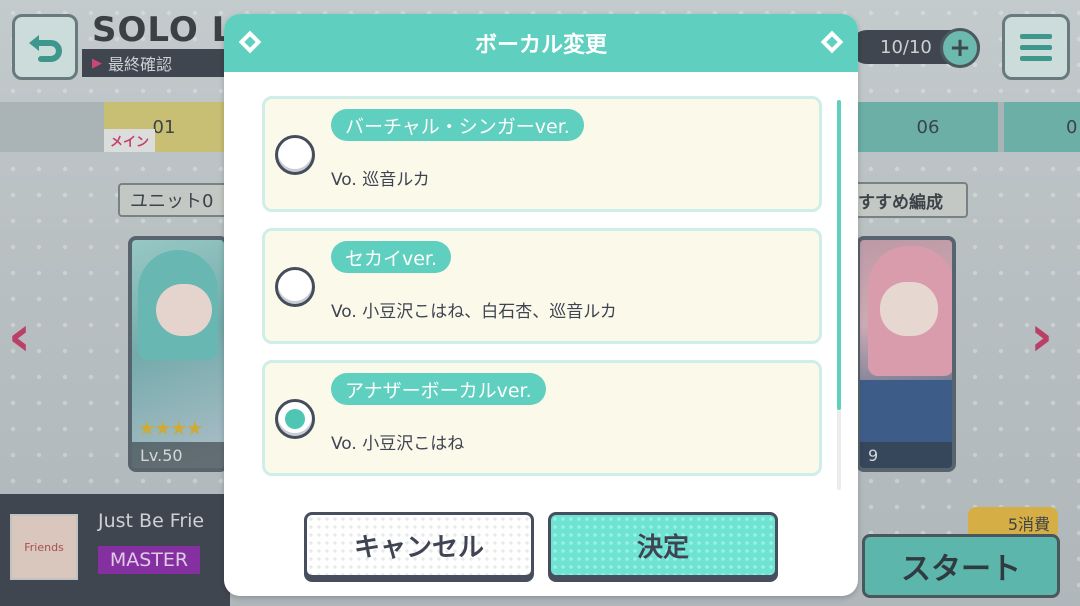 This screenshot has width=1080, height=606. Describe the element at coordinates (474, 312) in the screenshot. I see `vocal-credit: Vo. 小豆沢こはね、白石杏、巡音ルカ` at that location.